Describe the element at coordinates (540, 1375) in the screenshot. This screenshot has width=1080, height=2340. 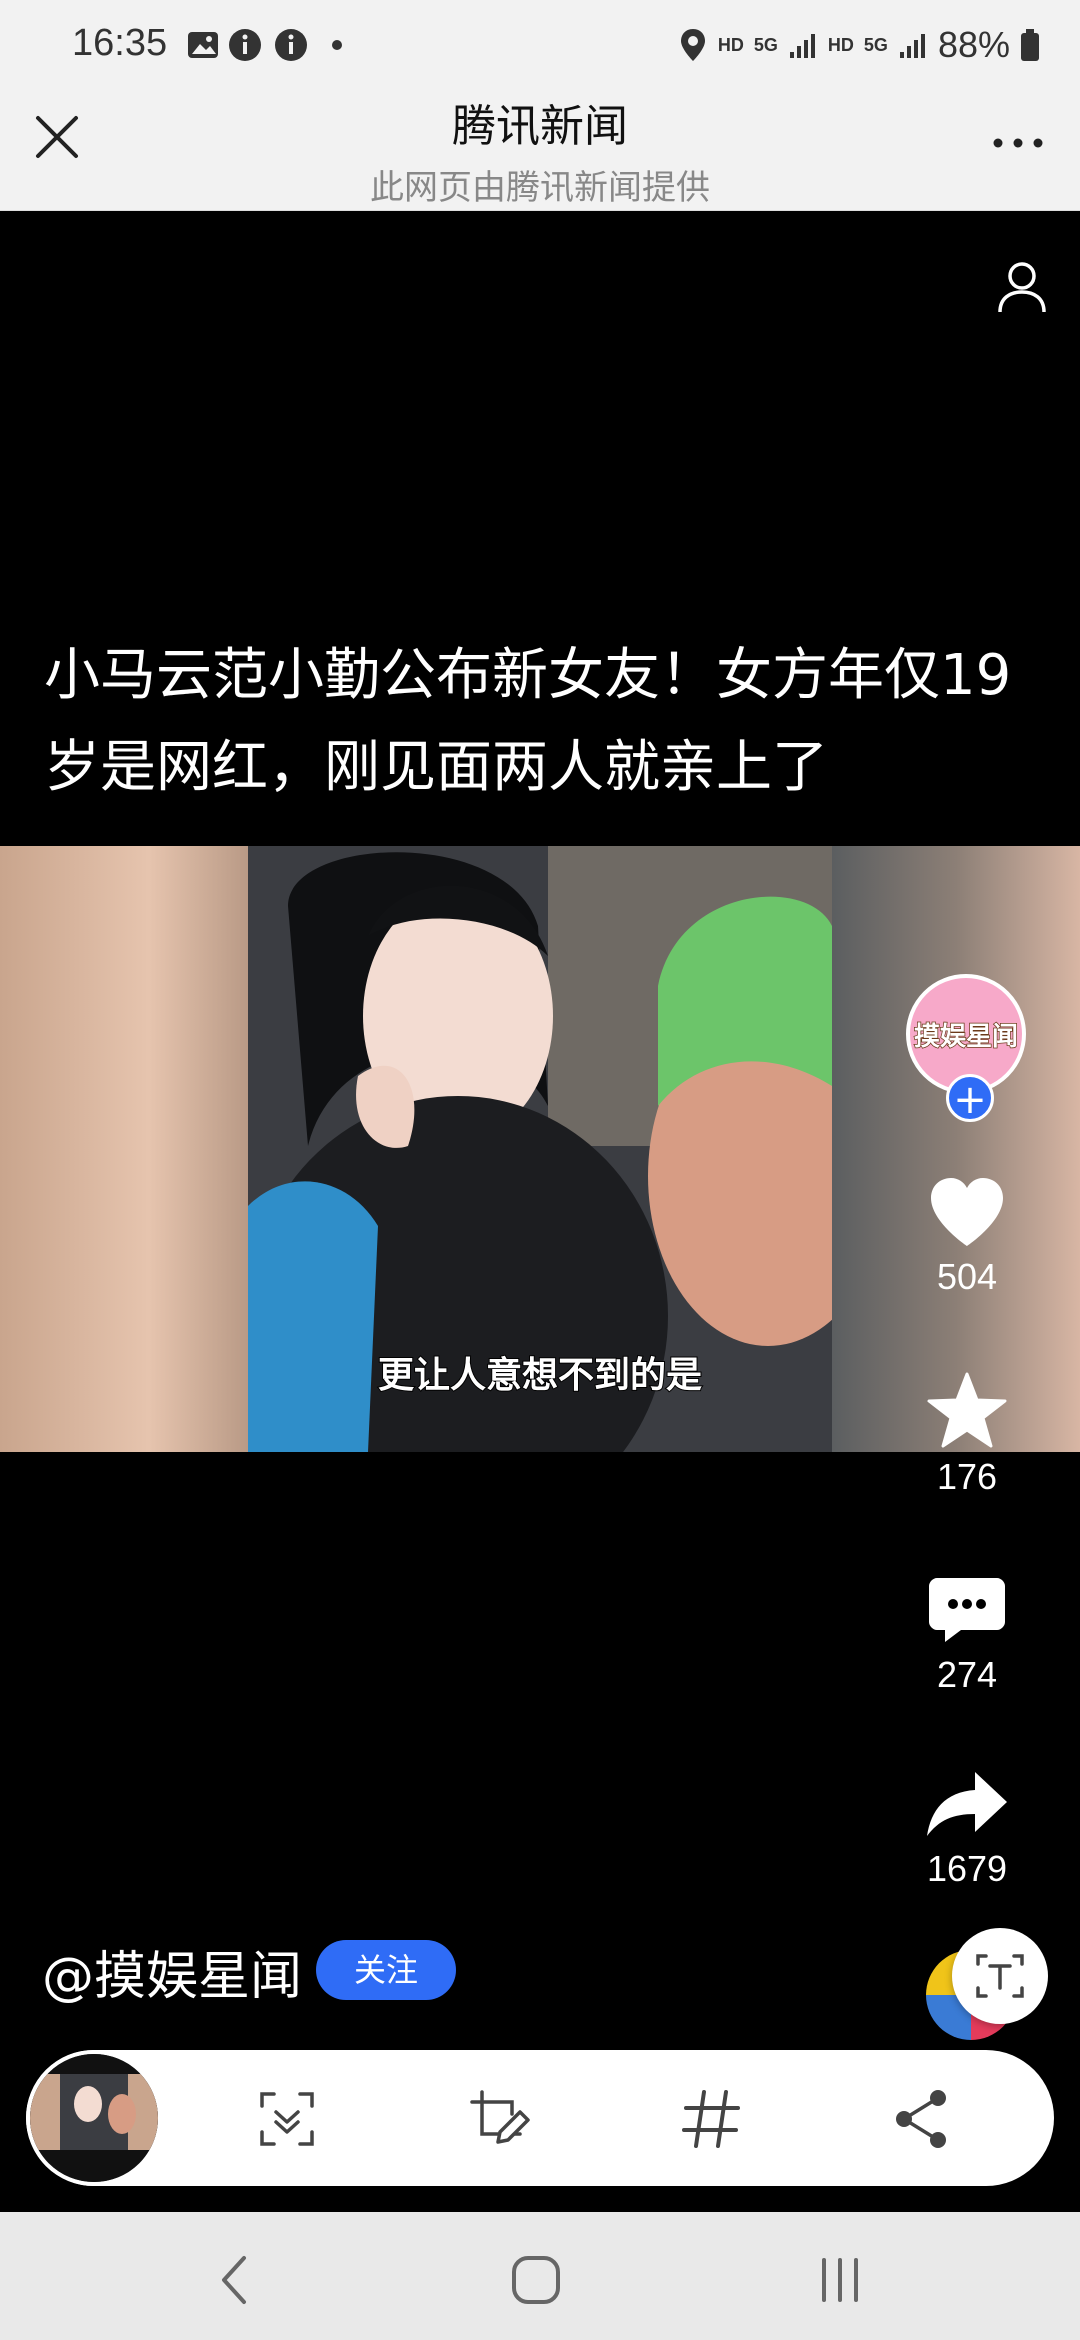
I see `video-subtitle: 更让人意想不到的是` at that location.